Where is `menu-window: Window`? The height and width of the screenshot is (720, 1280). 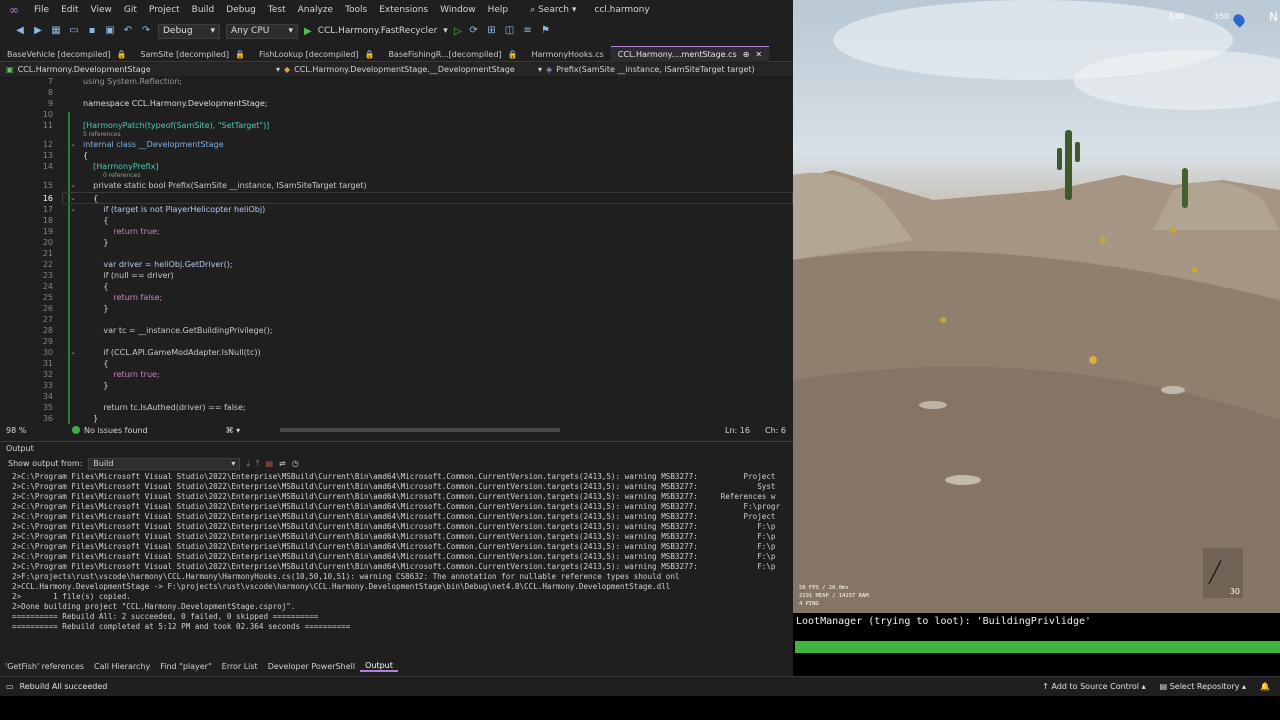
menu-window: Window is located at coordinates (458, 10).